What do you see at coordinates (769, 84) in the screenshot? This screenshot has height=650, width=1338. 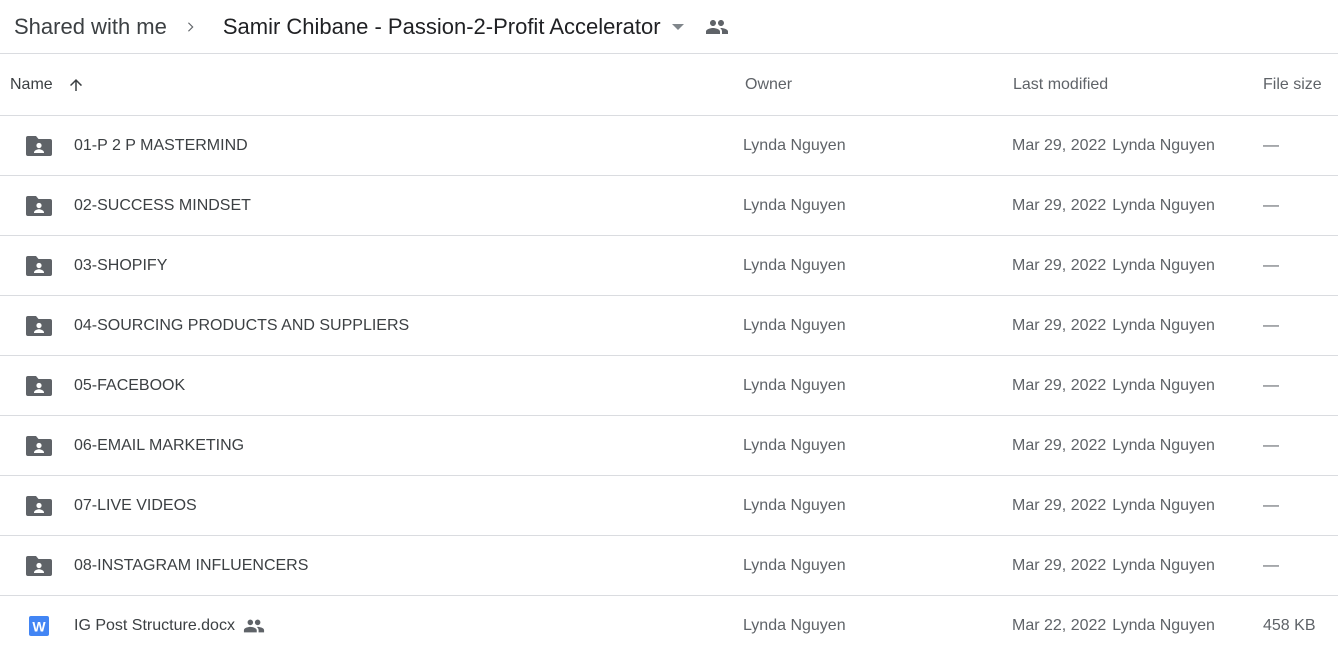 I see `column-header-owner-label: Owner` at bounding box center [769, 84].